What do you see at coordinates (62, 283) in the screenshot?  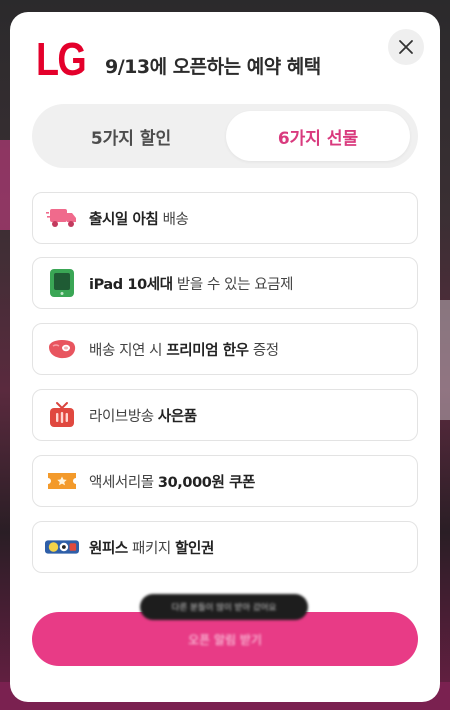 I see `tablet-icon` at bounding box center [62, 283].